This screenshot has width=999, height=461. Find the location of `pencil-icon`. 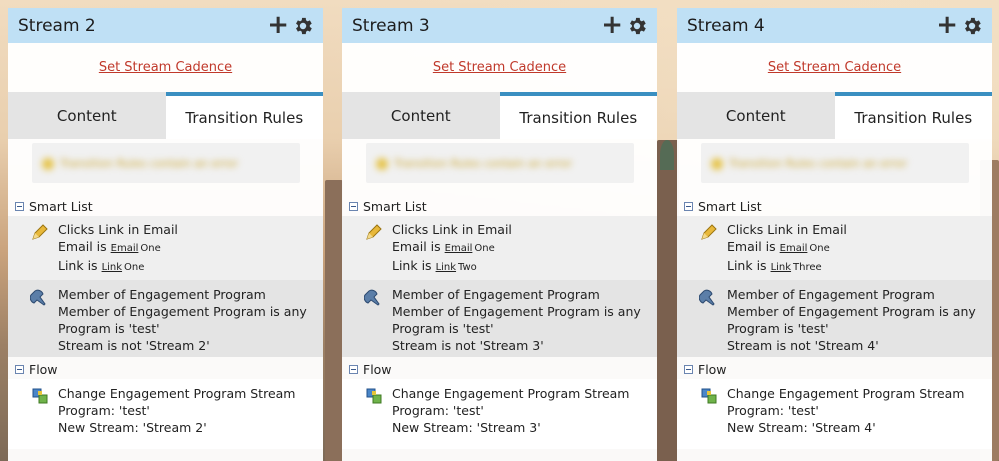

pencil-icon is located at coordinates (374, 232).